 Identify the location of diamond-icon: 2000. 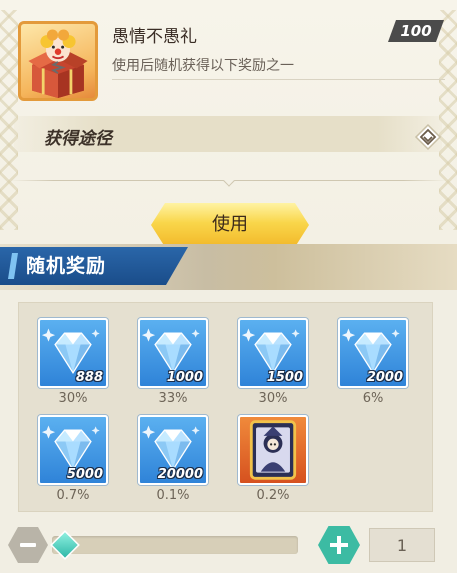
(373, 353).